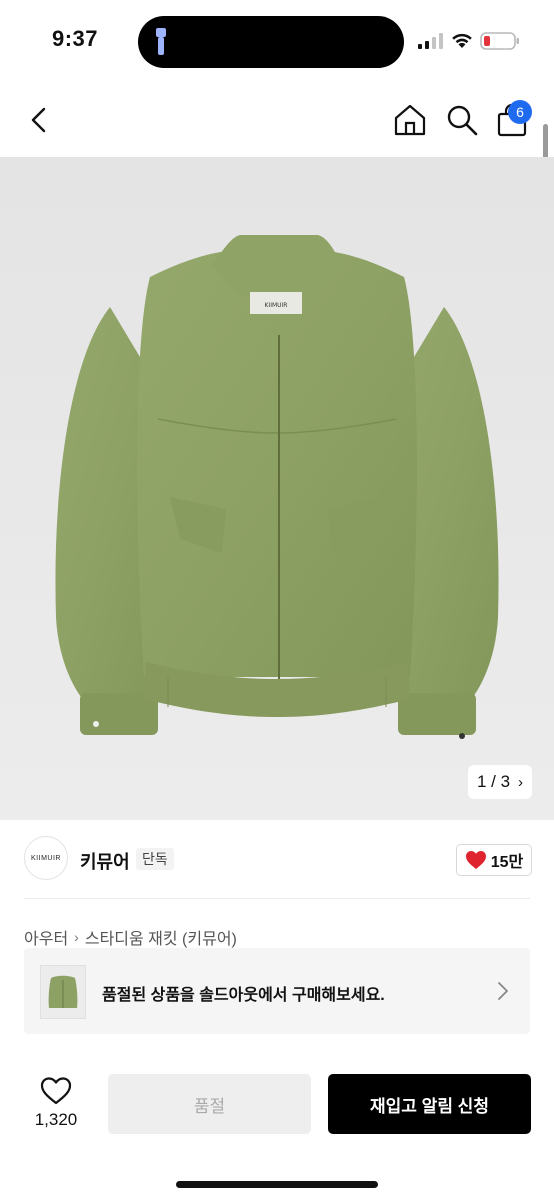 Image resolution: width=554 pixels, height=1200 pixels. What do you see at coordinates (475, 860) in the screenshot?
I see `heart-filled-icon` at bounding box center [475, 860].